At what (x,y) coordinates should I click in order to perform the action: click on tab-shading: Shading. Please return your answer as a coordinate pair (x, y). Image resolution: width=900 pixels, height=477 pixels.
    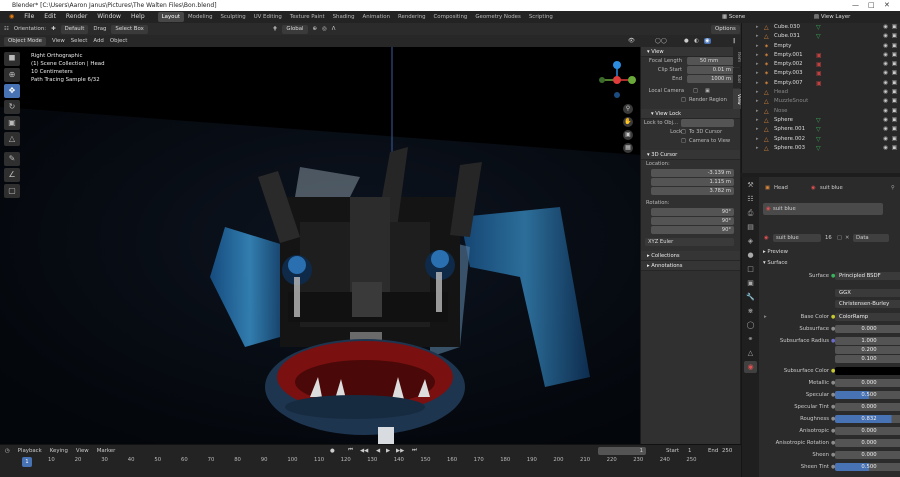
    Looking at the image, I should click on (344, 17).